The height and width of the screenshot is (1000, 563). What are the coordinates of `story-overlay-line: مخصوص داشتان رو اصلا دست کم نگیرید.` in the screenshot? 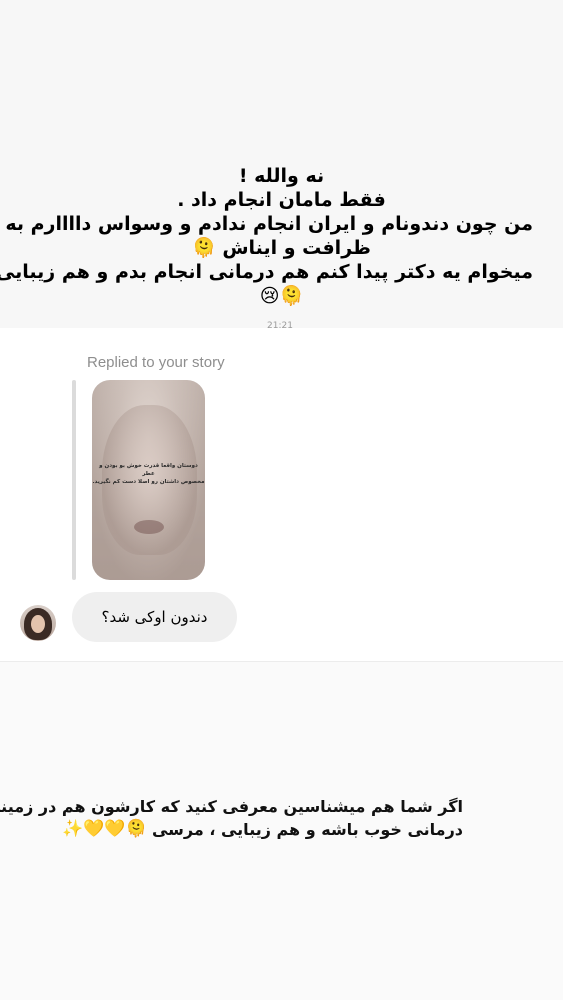 It's located at (148, 482).